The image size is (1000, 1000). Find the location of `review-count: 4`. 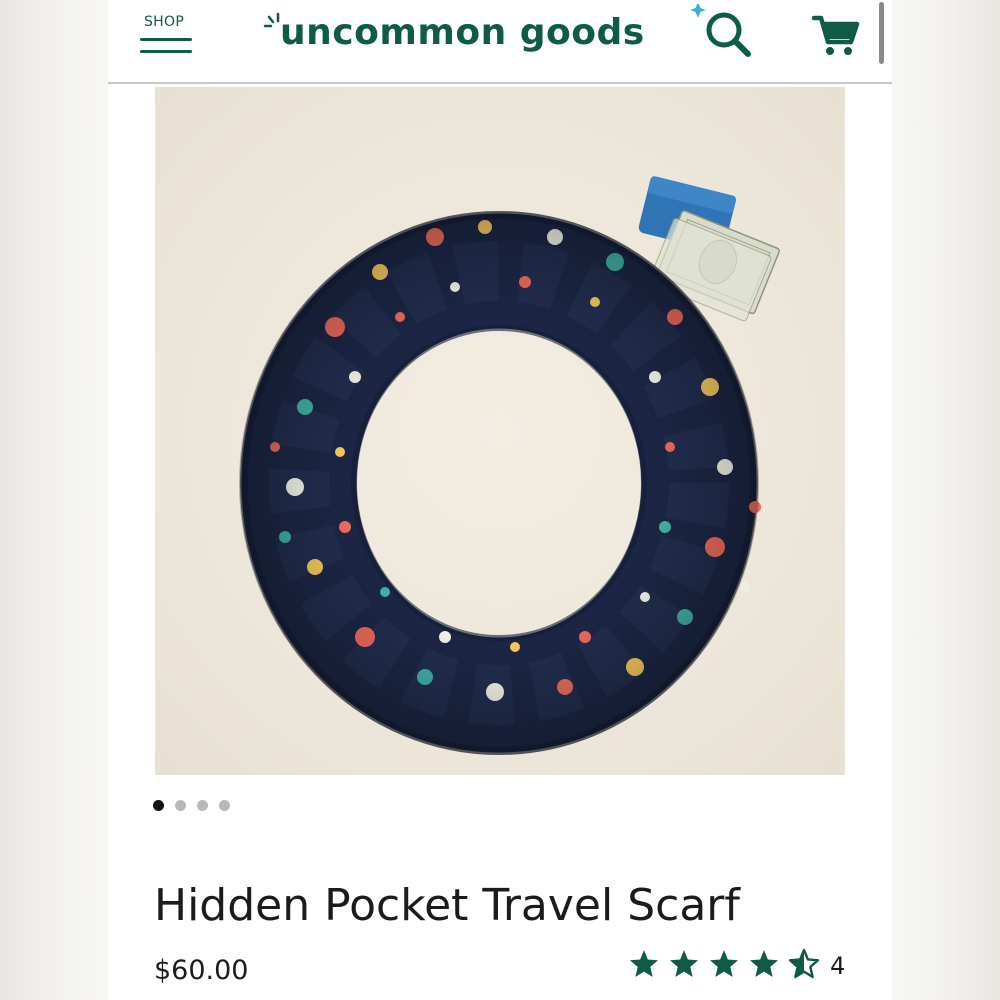

review-count: 4 is located at coordinates (838, 966).